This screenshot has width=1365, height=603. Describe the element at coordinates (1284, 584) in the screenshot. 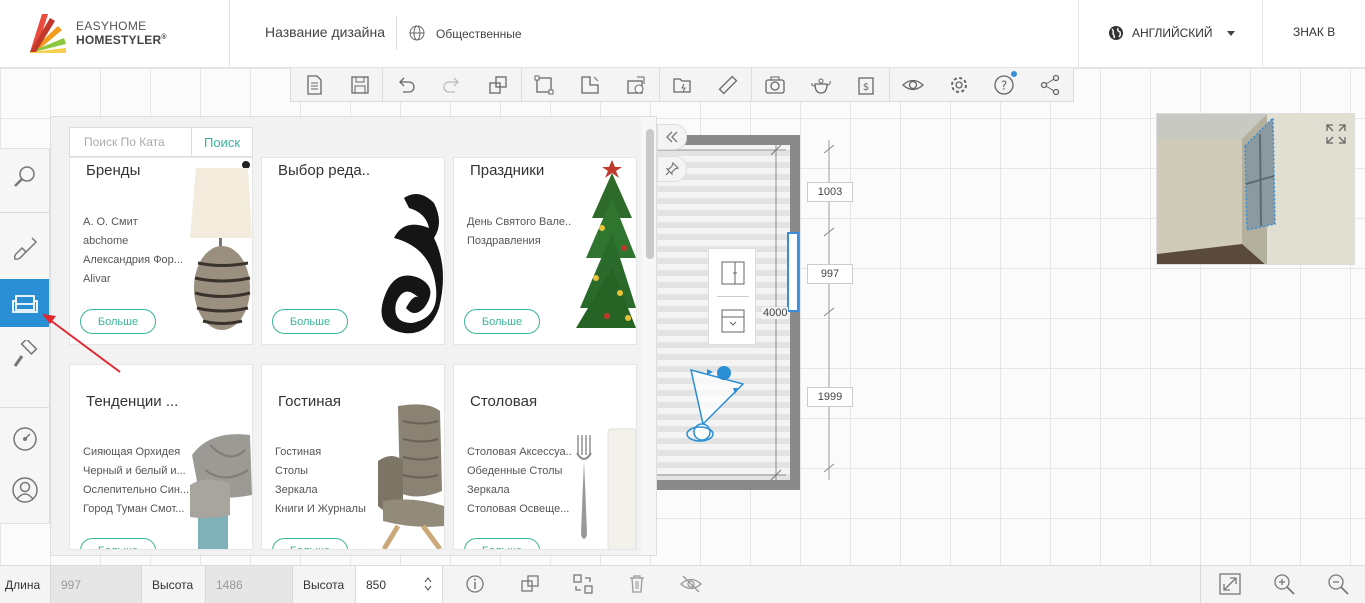

I see `zoom-in-icon` at that location.